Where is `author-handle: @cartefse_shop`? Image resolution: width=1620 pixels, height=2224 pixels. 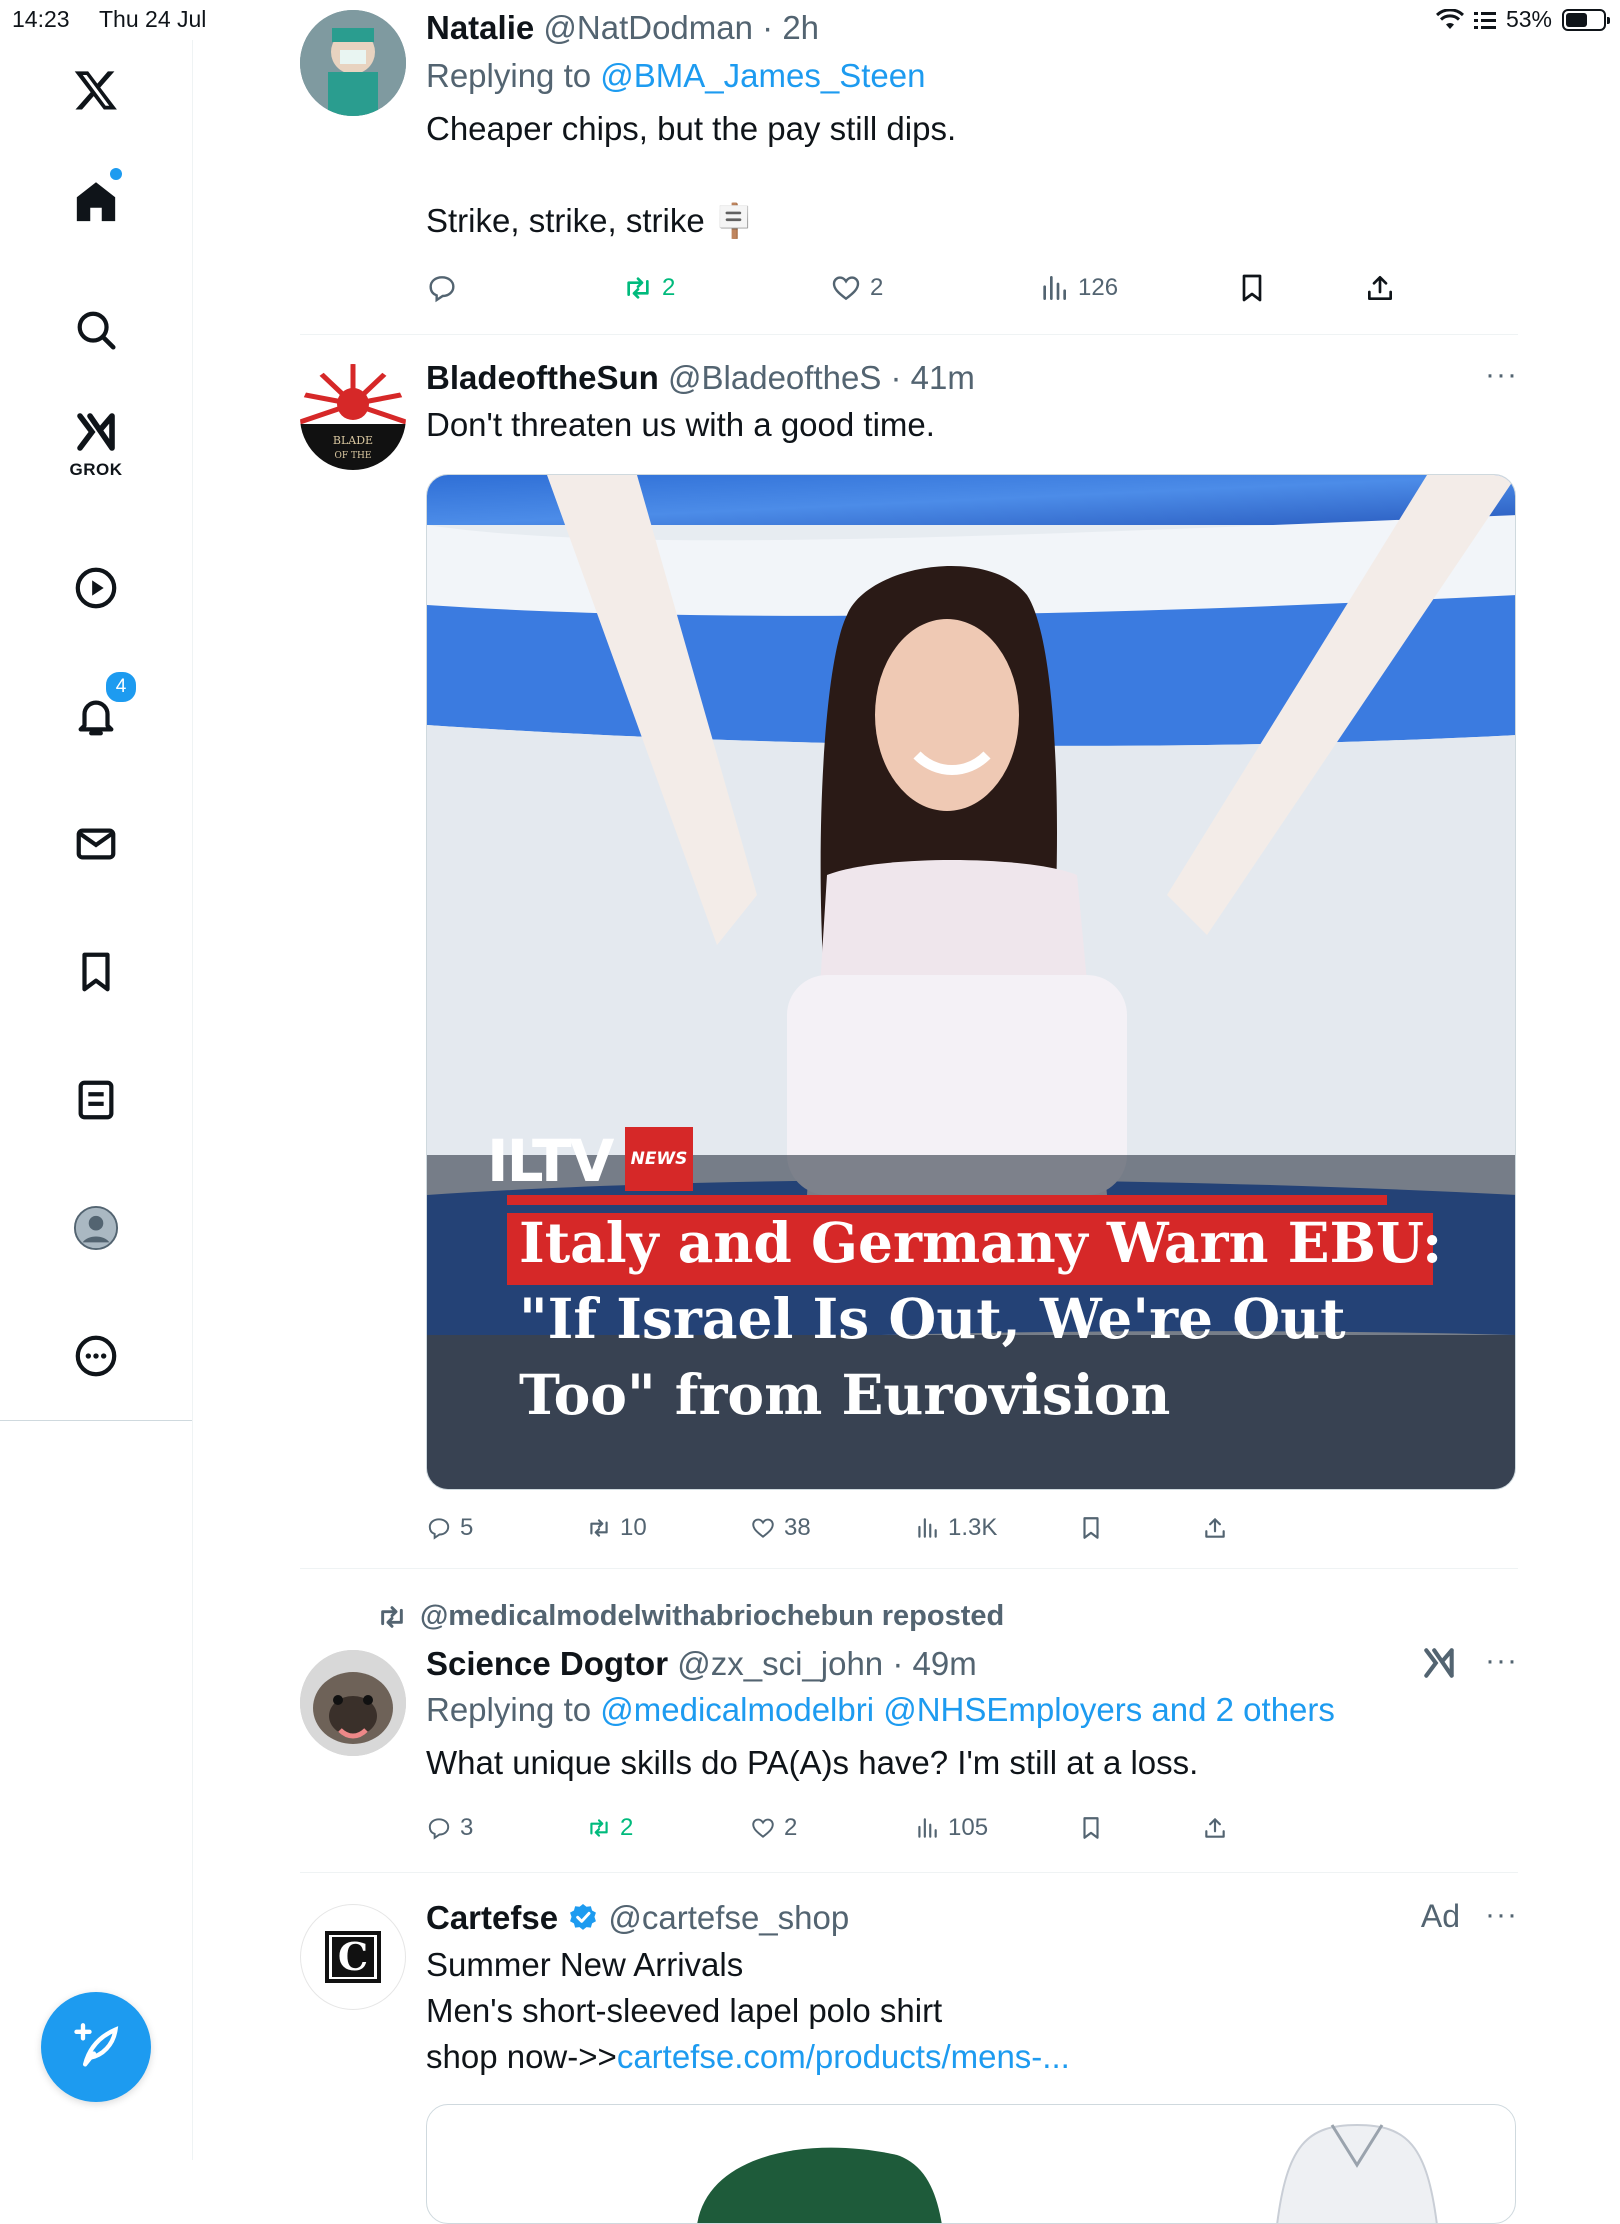
author-handle: @cartefse_shop is located at coordinates (728, 1917).